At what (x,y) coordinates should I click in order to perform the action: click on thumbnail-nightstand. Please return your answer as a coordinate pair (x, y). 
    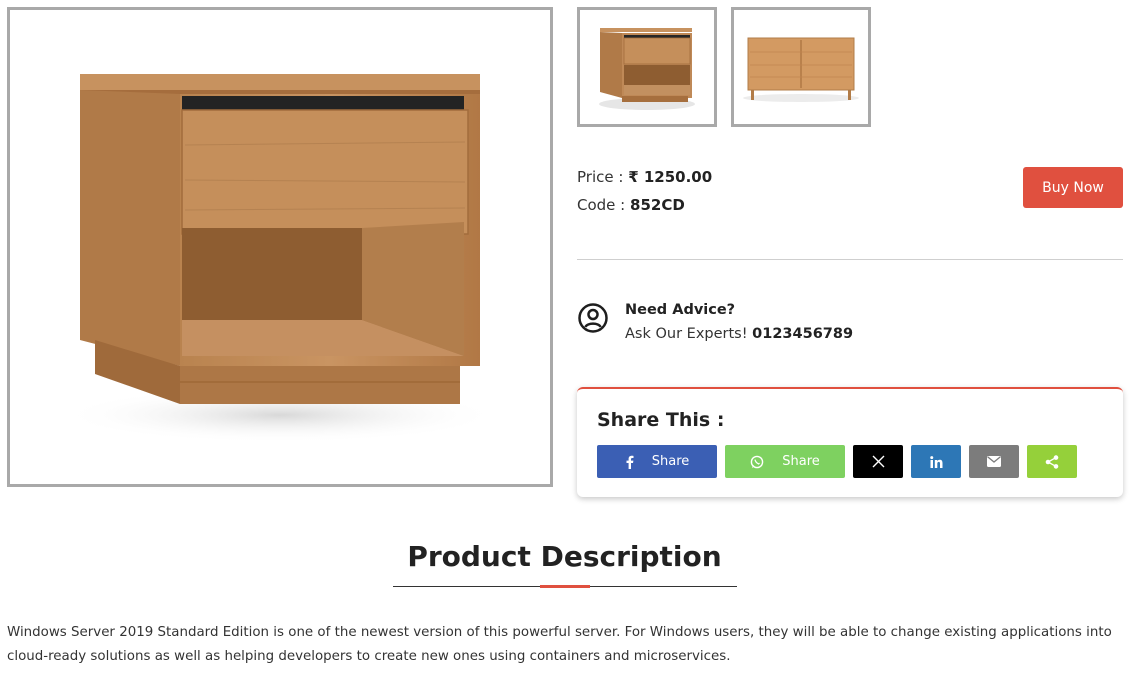
    Looking at the image, I should click on (647, 67).